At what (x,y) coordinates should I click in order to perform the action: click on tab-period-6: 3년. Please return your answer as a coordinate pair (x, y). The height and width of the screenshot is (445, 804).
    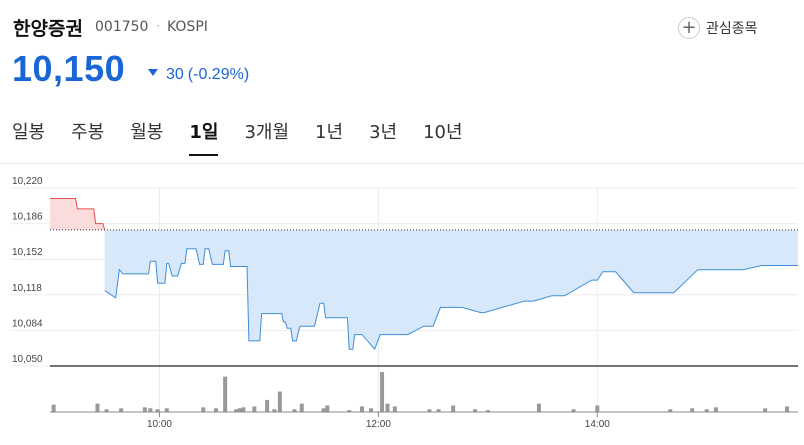
    Looking at the image, I should click on (383, 137).